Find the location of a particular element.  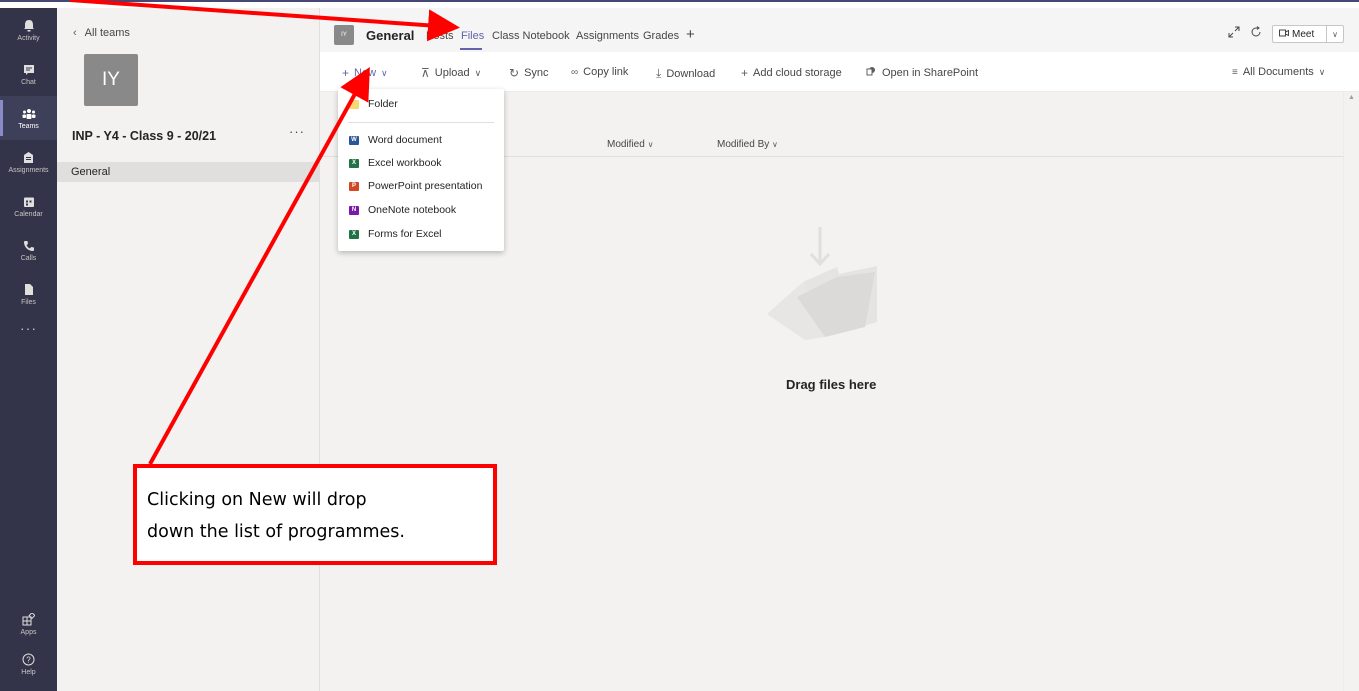

menu-item-label: Forms for Excel is located at coordinates (405, 234).